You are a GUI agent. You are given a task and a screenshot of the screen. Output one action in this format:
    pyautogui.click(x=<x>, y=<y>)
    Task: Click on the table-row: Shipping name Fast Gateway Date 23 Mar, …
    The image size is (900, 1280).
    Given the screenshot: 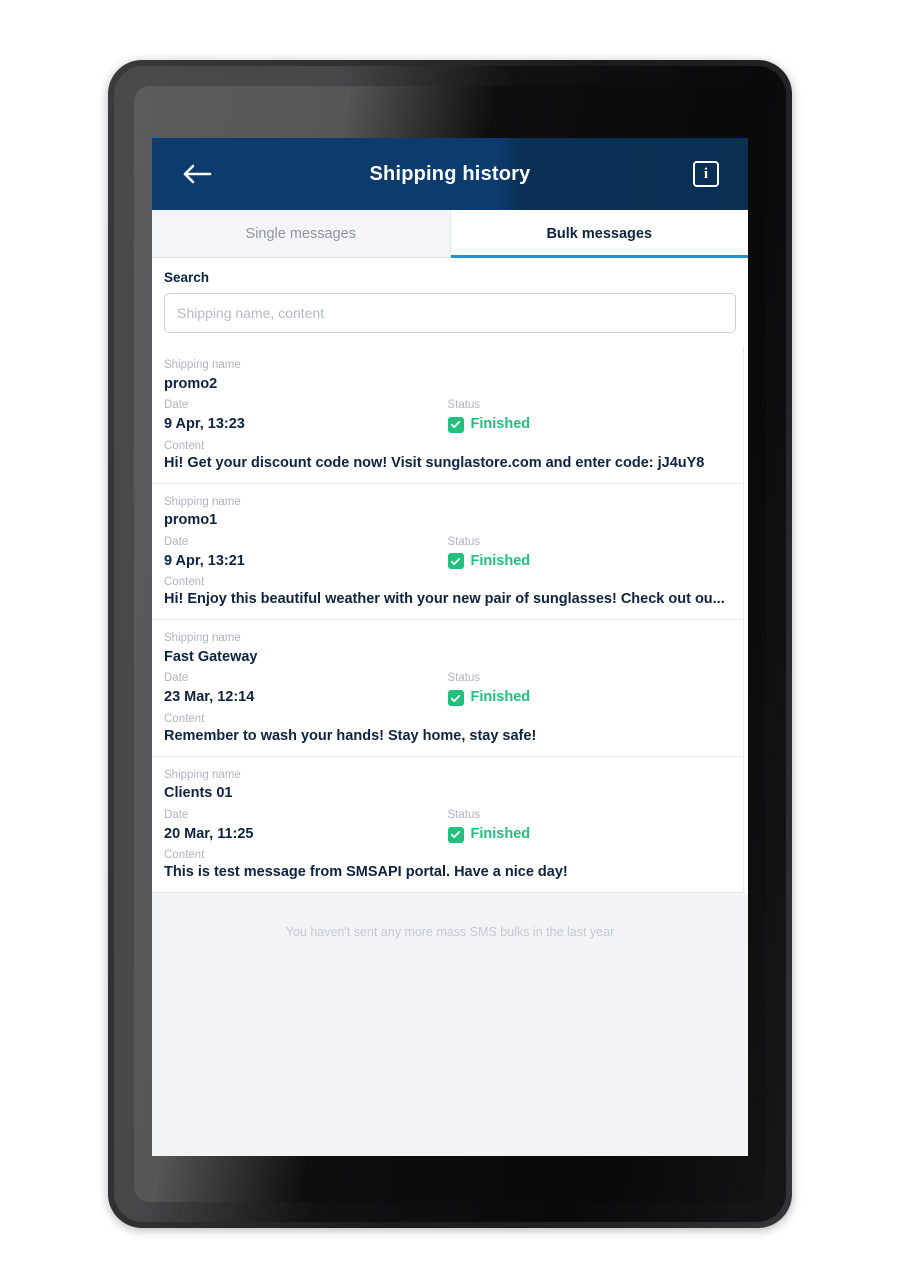 What is the action you would take?
    pyautogui.click(x=448, y=688)
    